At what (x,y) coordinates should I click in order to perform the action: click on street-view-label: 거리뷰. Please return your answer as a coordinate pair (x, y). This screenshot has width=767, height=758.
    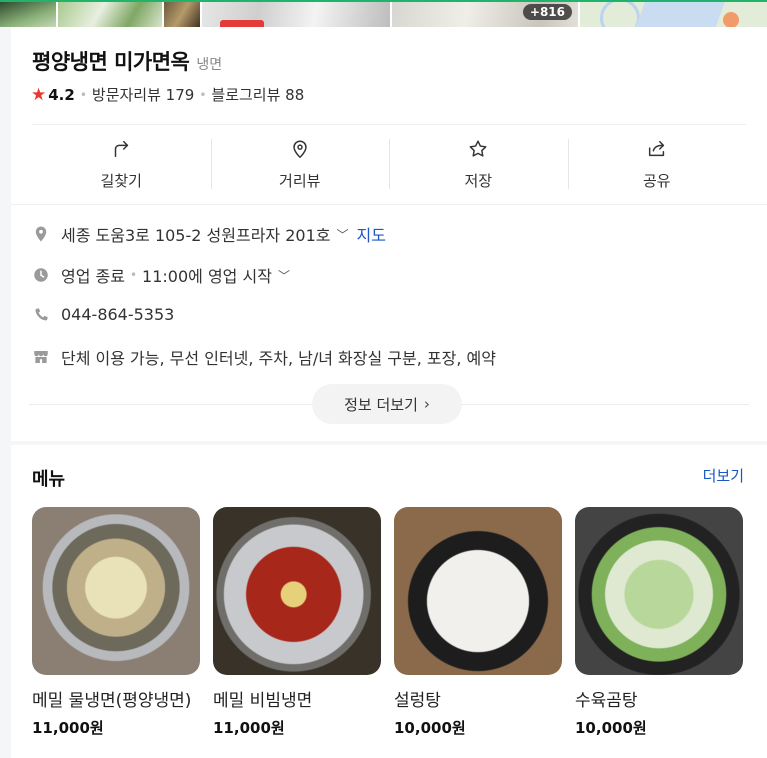
    Looking at the image, I should click on (300, 180).